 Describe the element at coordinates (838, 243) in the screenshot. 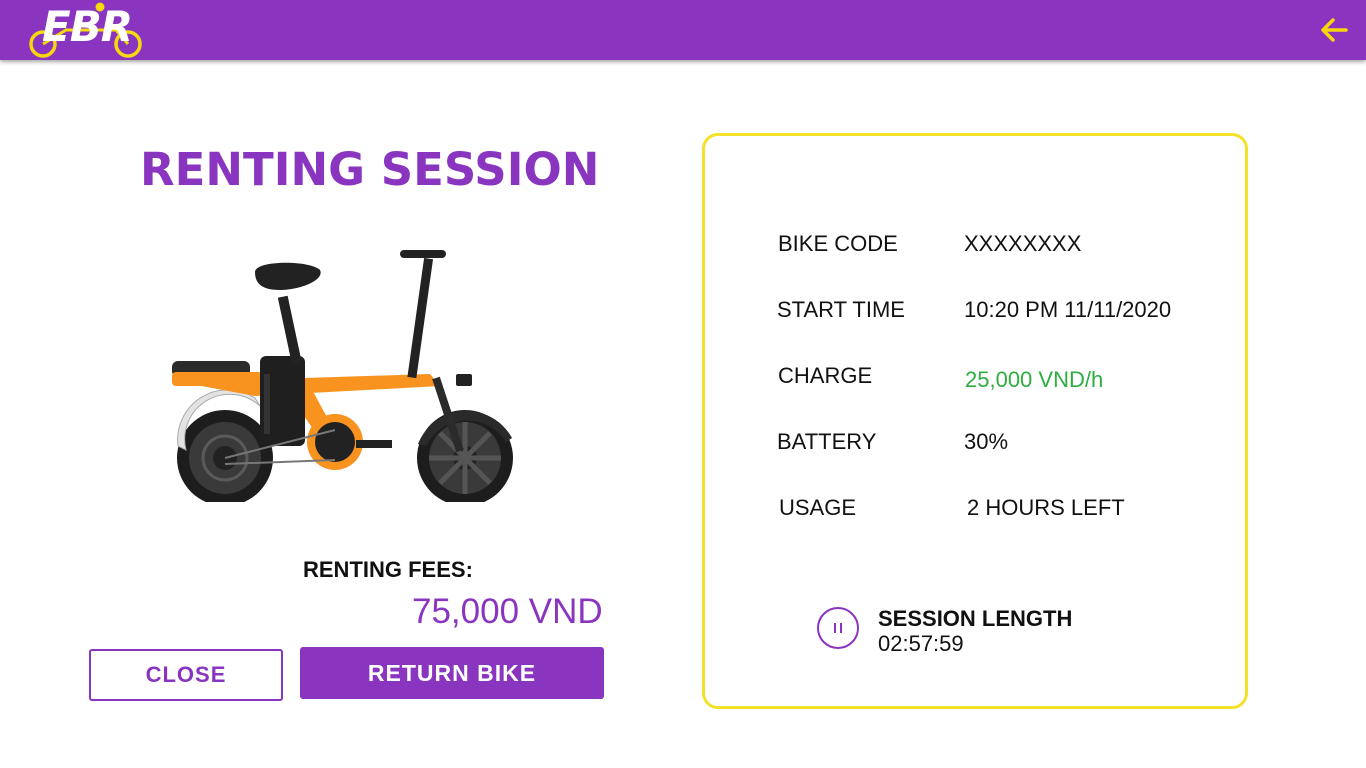

I see `bike-code-label: BIKE CODE` at that location.